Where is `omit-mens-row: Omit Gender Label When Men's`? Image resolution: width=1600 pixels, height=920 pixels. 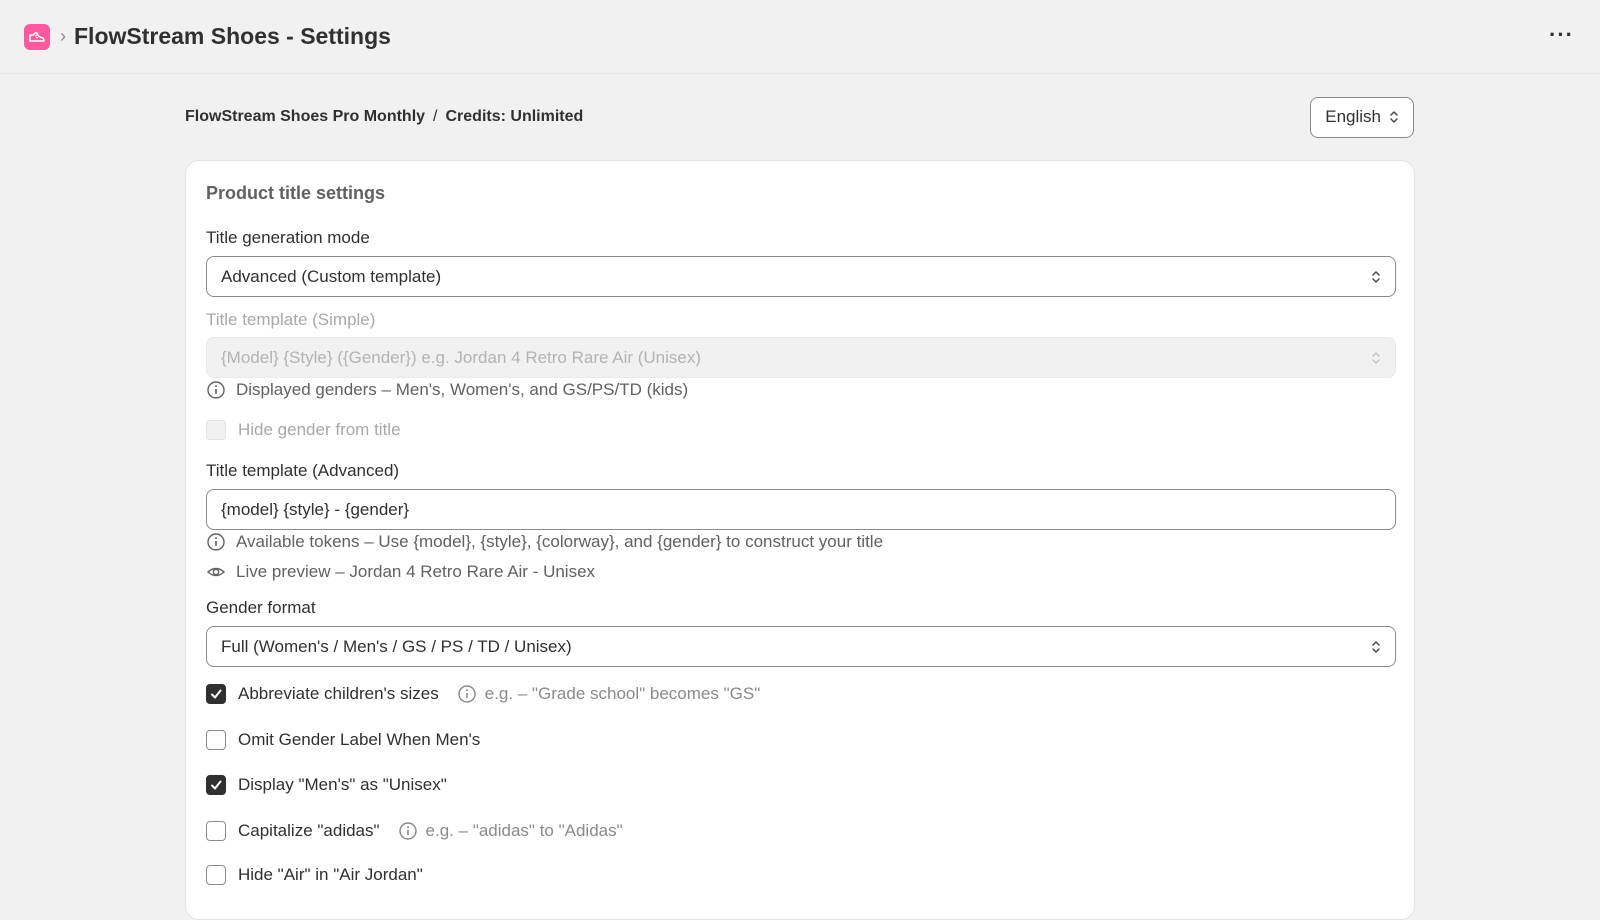 omit-mens-row: Omit Gender Label When Men's is located at coordinates (343, 740).